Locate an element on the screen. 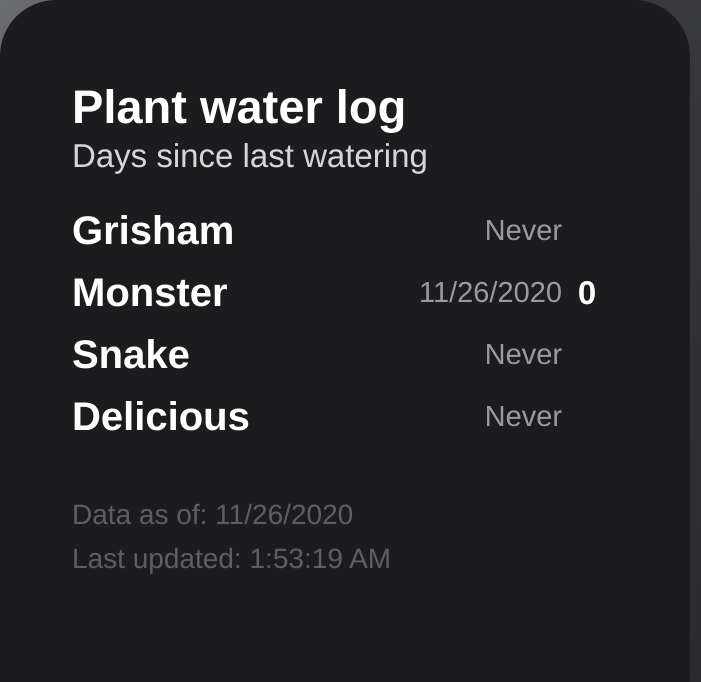 The image size is (701, 682). widget-subtitle: Days since last watering is located at coordinates (250, 156).